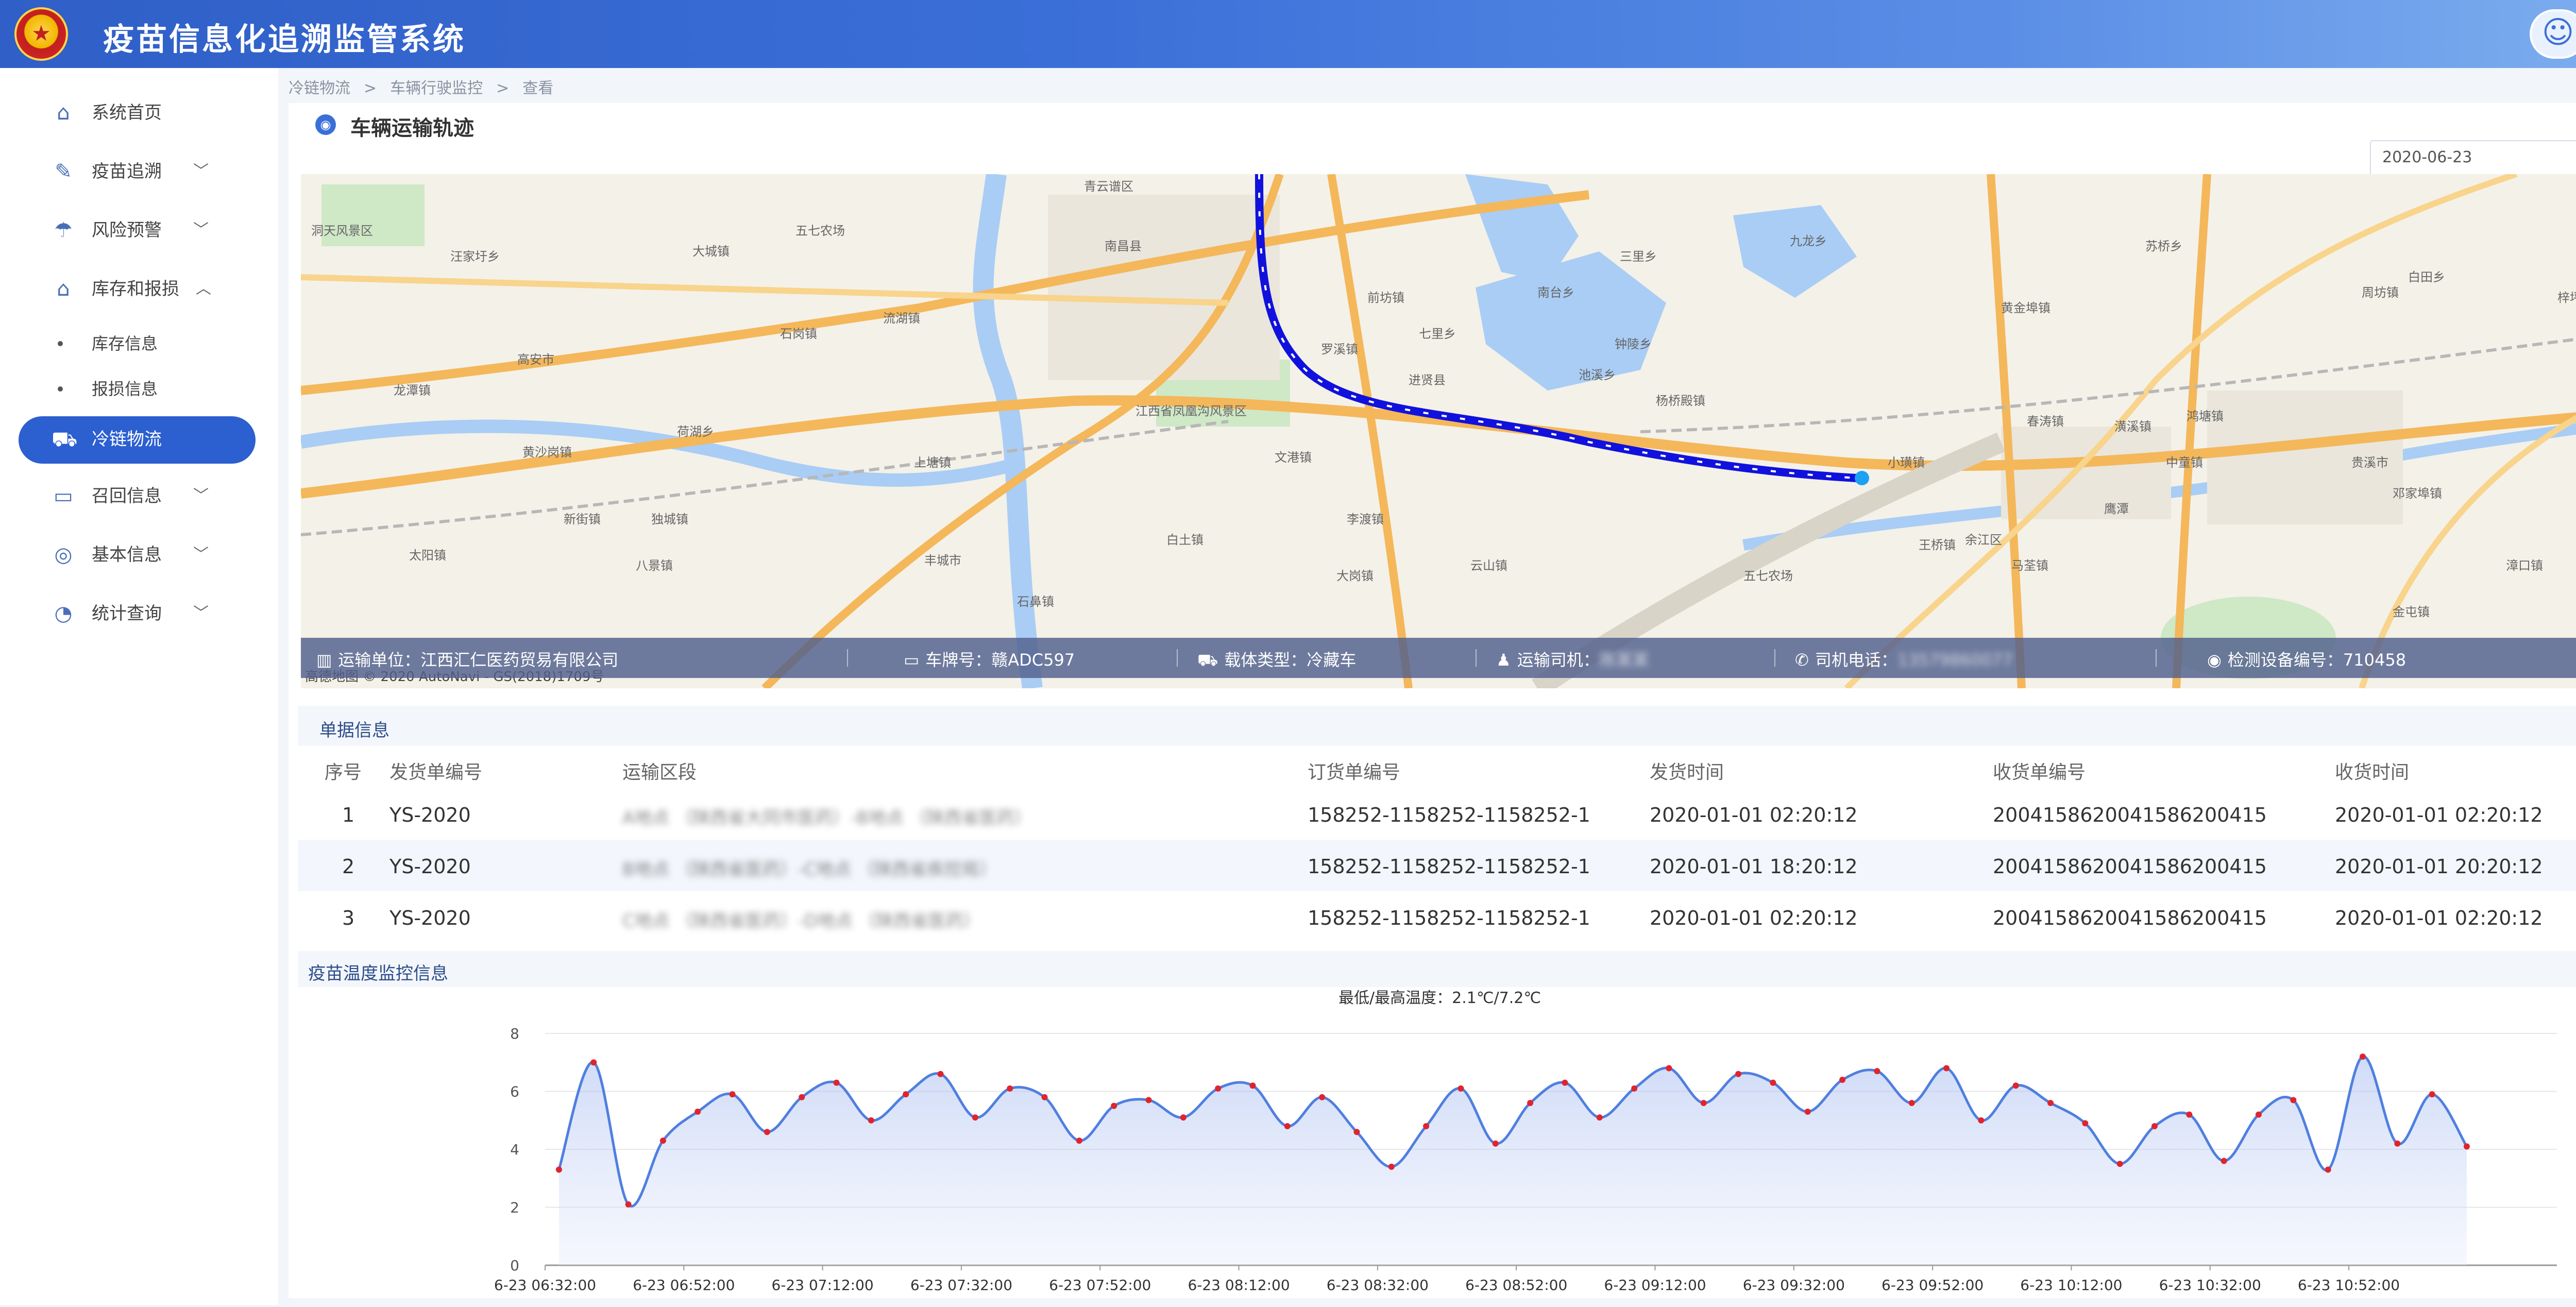  I want to click on truck-icon: ⛟, so click(65, 439).